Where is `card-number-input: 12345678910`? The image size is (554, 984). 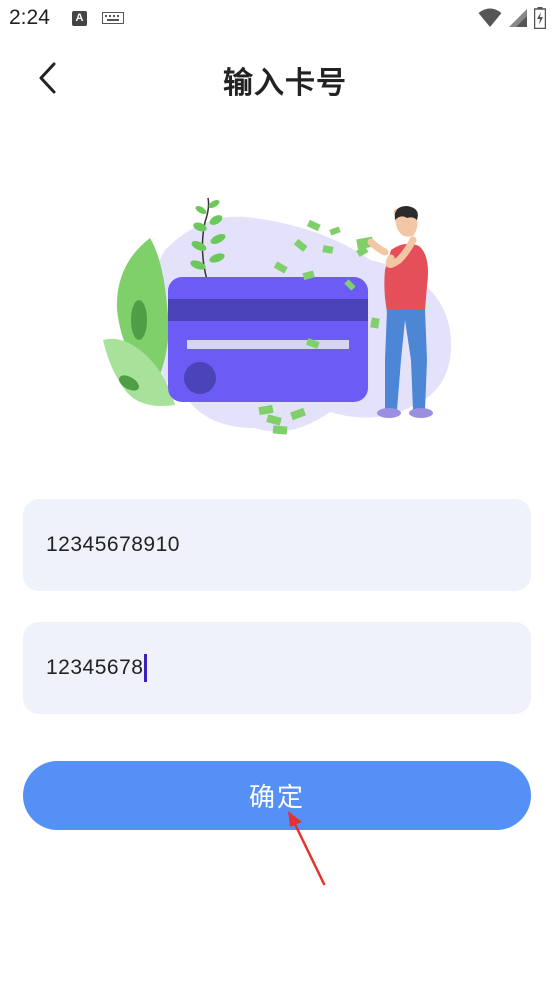
card-number-input: 12345678910 is located at coordinates (277, 545).